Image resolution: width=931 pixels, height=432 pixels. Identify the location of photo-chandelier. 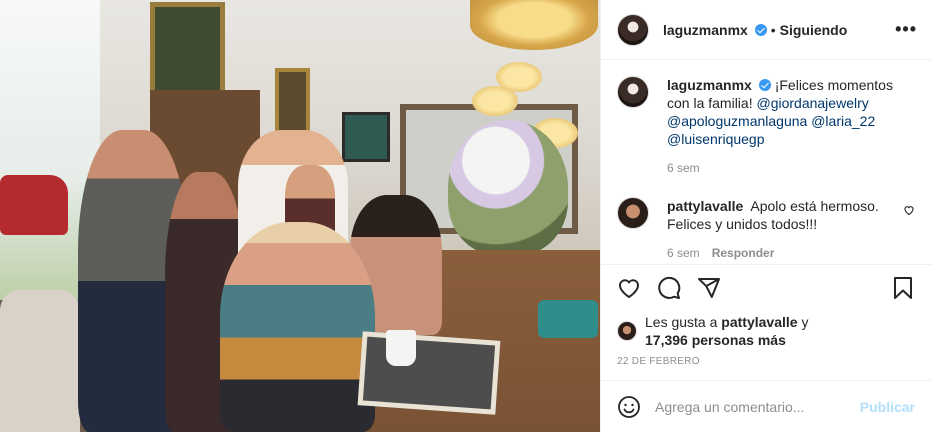
(534, 25).